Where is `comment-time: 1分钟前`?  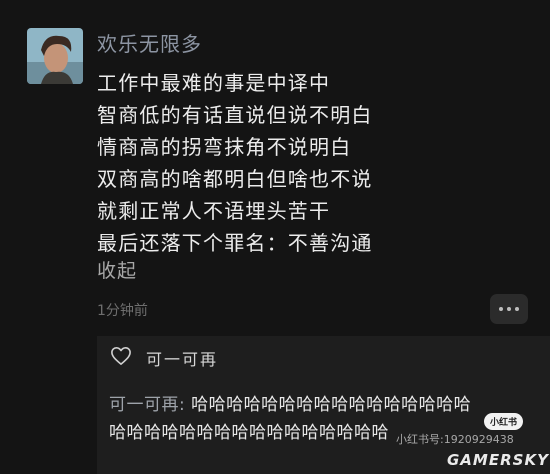
comment-time: 1分钟前 is located at coordinates (122, 311).